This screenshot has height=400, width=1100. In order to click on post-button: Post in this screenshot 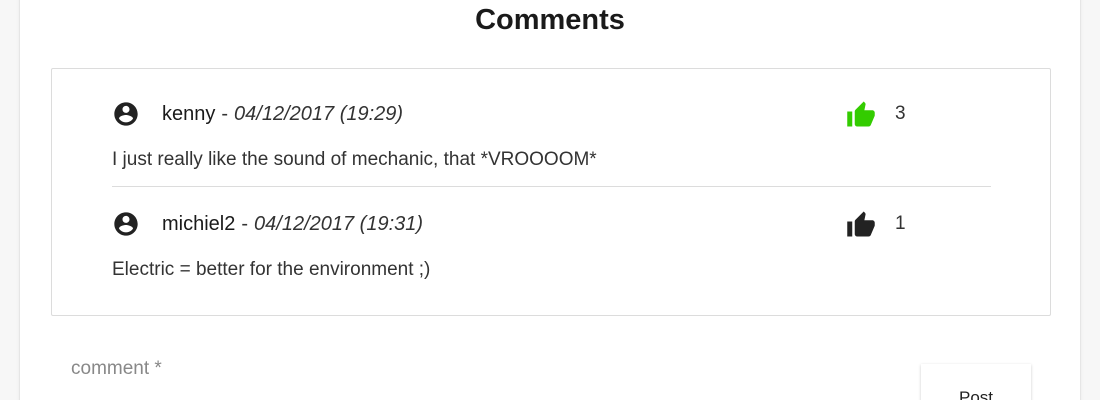, I will do `click(976, 382)`.